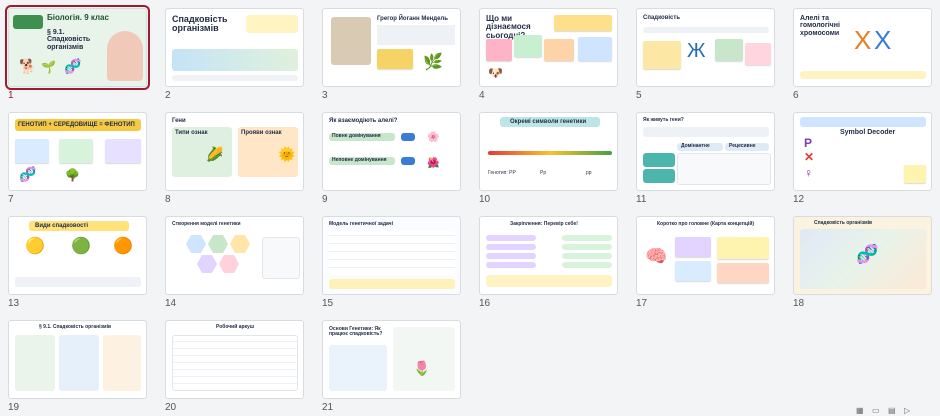 The image size is (940, 416). Describe the element at coordinates (272, 24) in the screenshot. I see `quote-box` at that location.